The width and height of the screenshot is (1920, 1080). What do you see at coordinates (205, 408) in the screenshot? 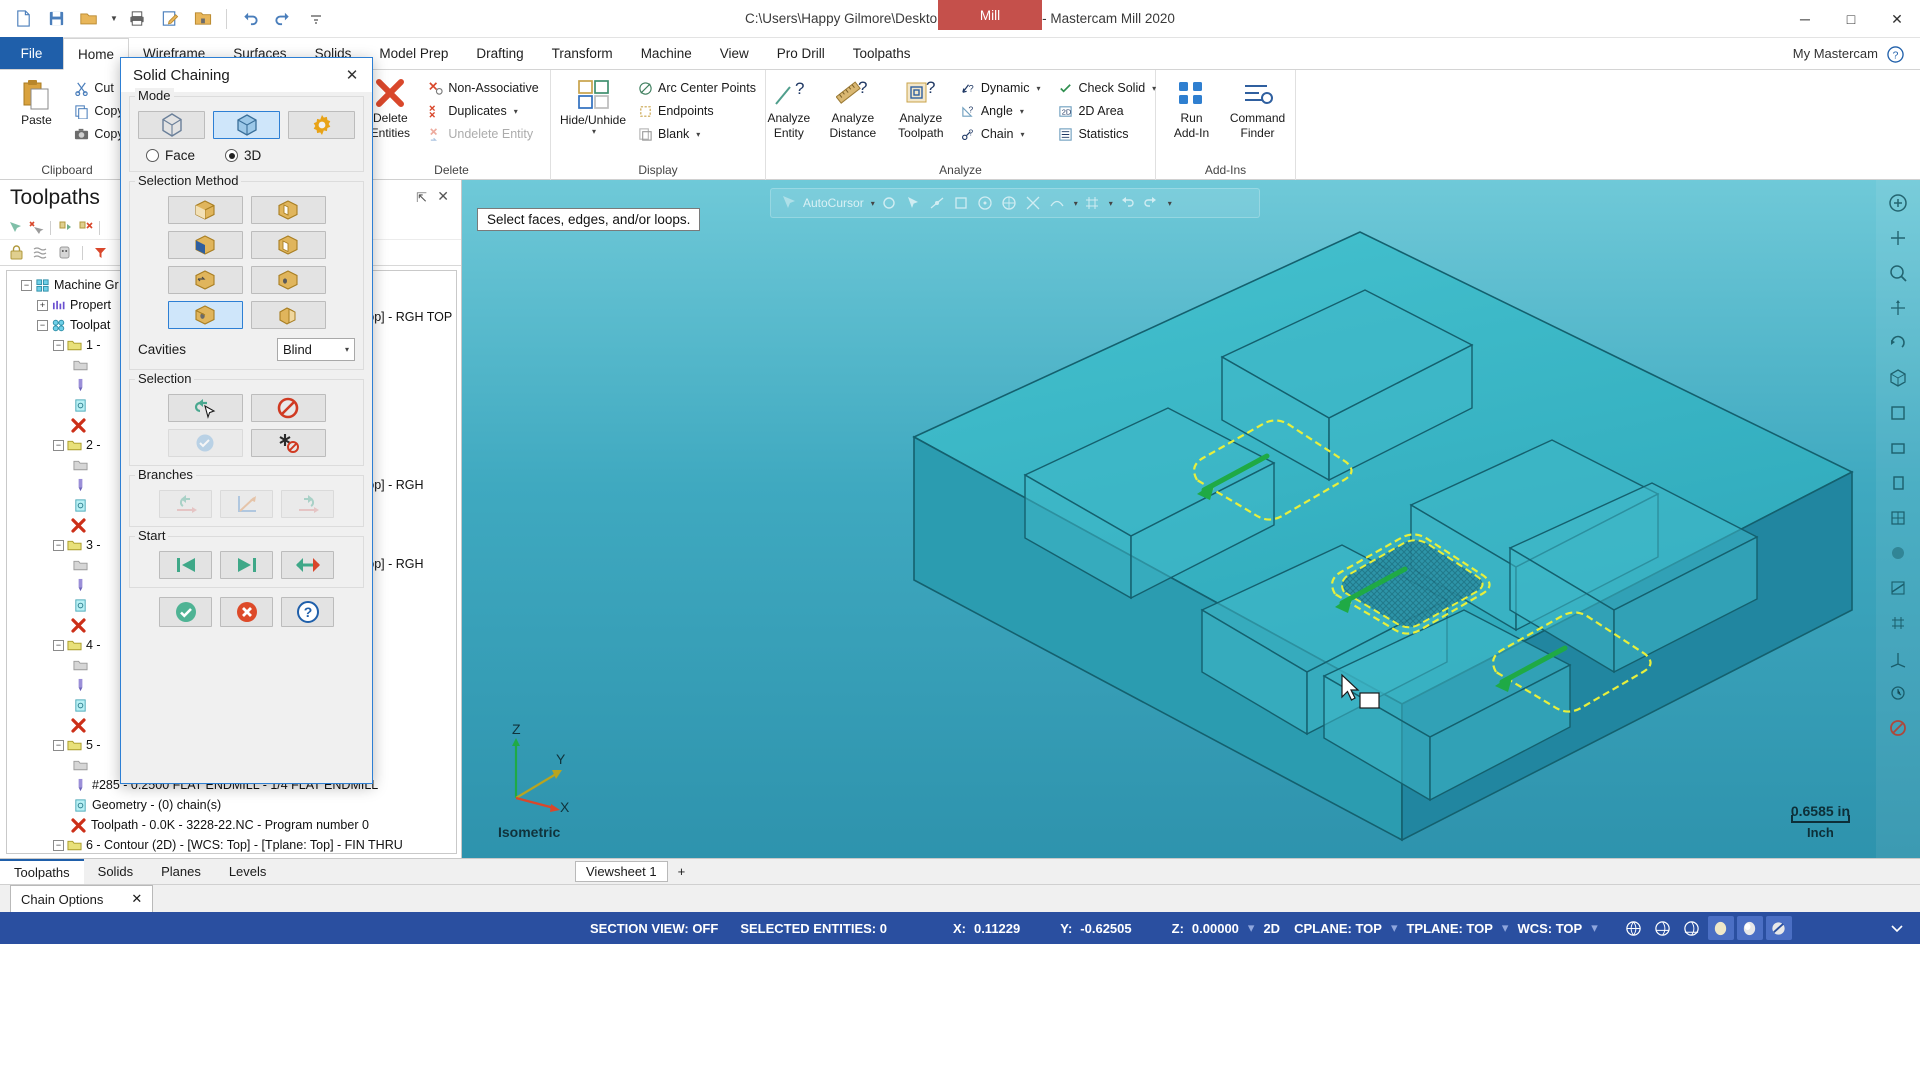
I see `undo-selection-button` at bounding box center [205, 408].